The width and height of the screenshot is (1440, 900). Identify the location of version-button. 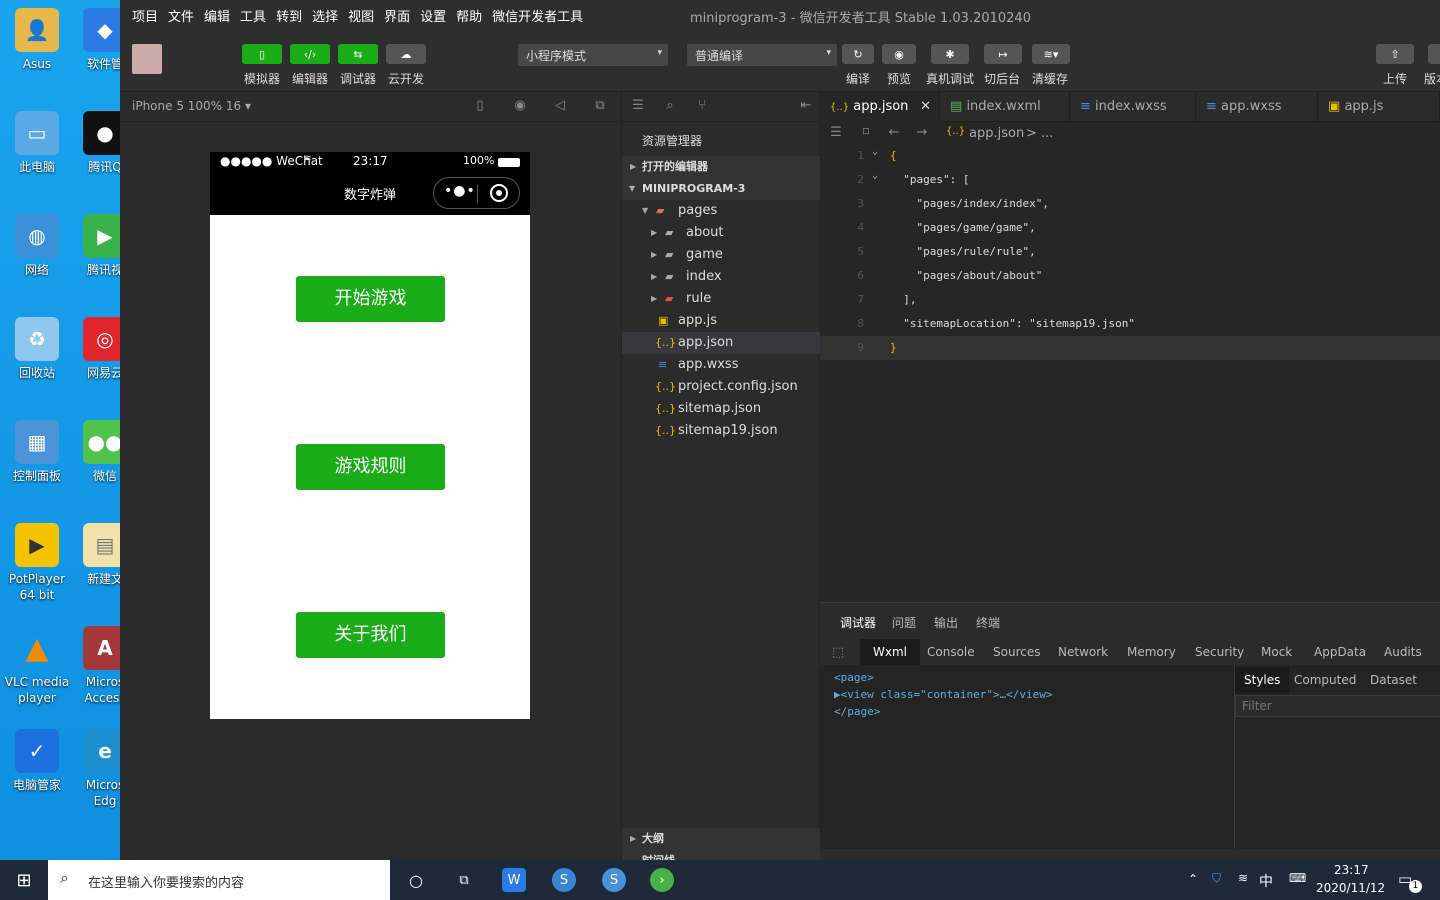
(1434, 54).